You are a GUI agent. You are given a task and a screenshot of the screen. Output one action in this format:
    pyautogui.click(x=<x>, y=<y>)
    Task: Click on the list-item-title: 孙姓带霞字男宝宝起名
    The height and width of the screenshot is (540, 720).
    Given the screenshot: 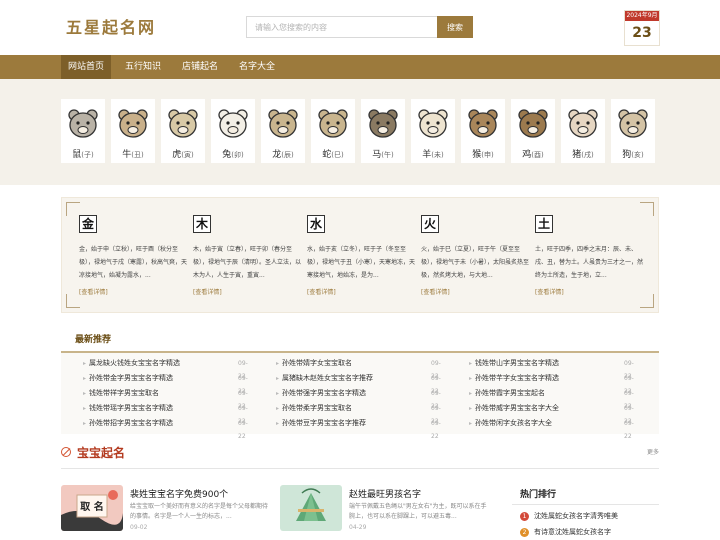 What is the action you would take?
    pyautogui.click(x=544, y=393)
    